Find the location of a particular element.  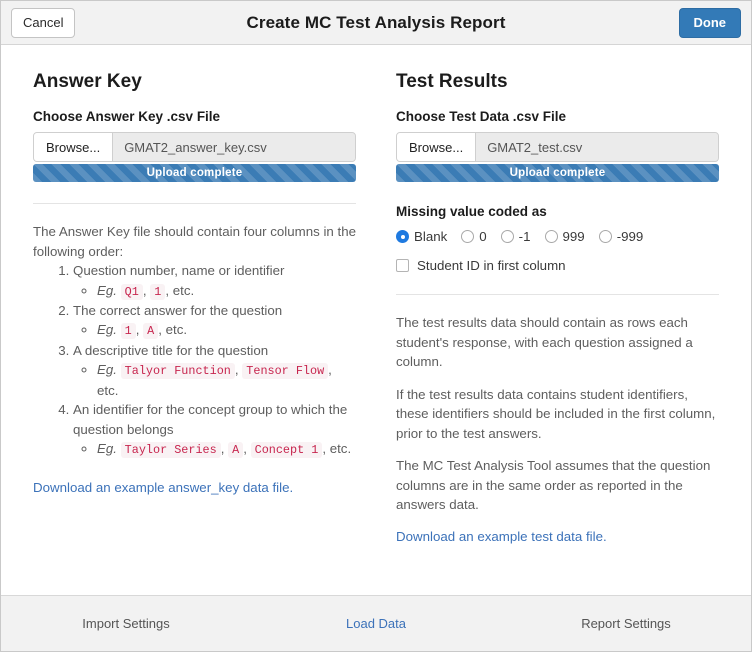

student-id-label: Student ID in first column is located at coordinates (491, 265).